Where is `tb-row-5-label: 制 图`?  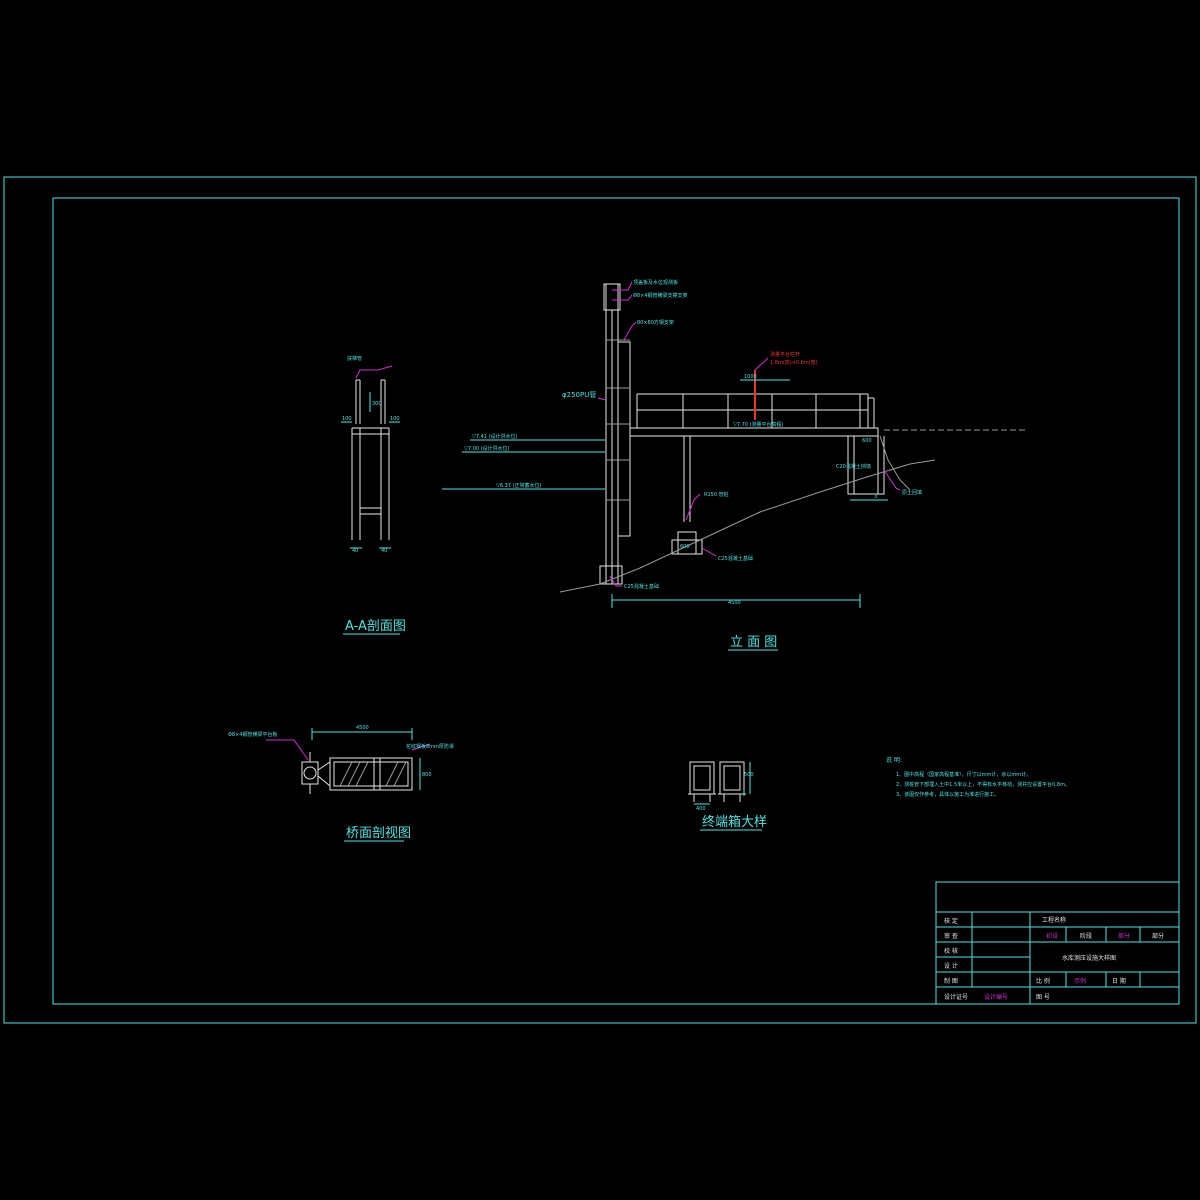 tb-row-5-label: 制 图 is located at coordinates (951, 981).